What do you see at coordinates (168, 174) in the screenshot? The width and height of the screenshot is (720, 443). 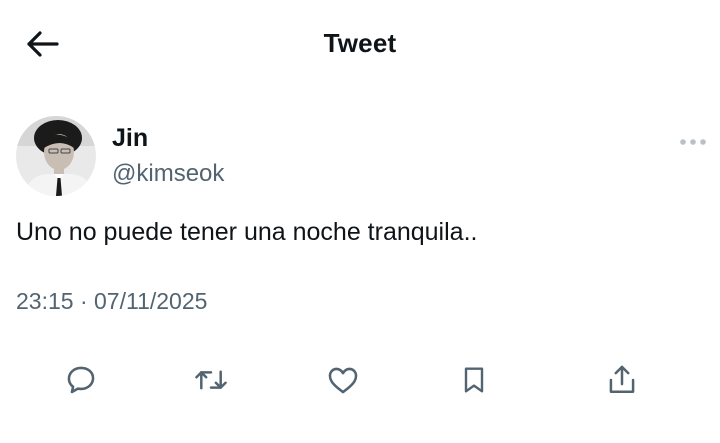 I see `author-handle: @kimseok` at bounding box center [168, 174].